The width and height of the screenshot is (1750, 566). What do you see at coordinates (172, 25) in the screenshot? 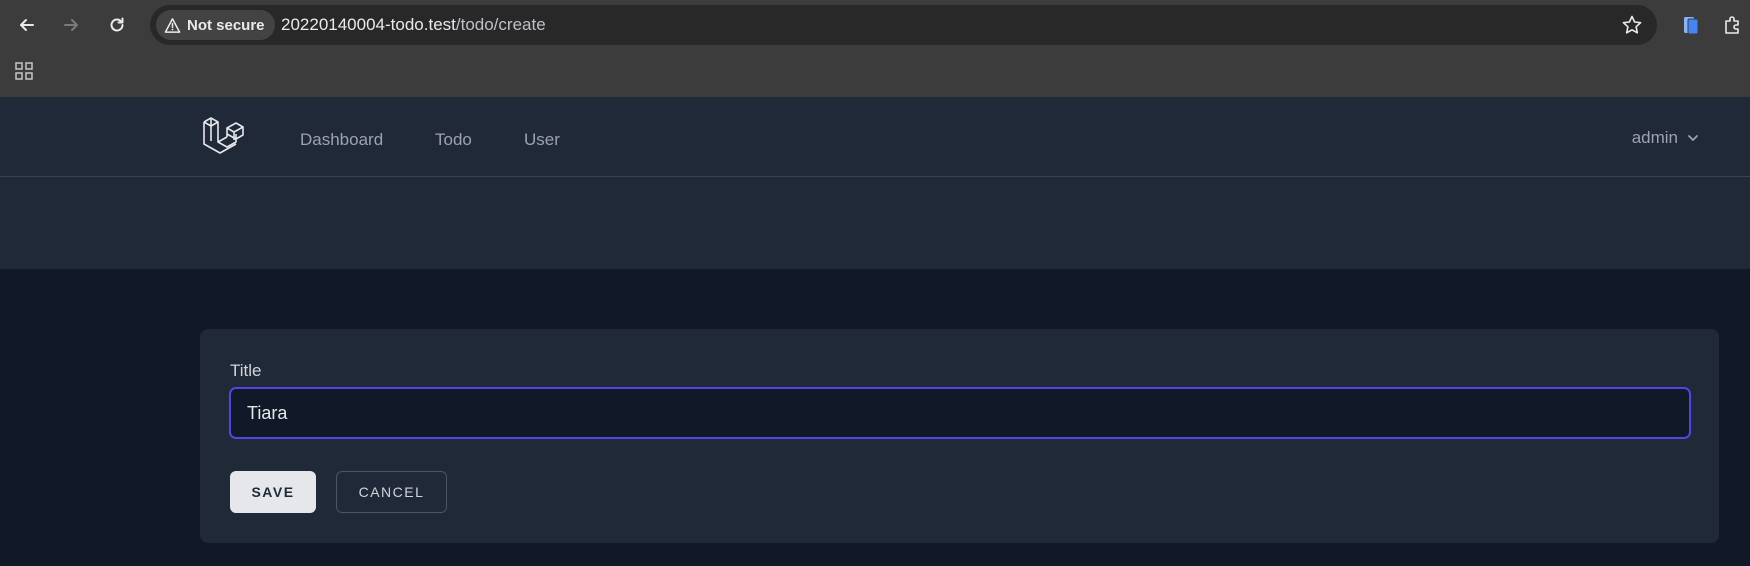
I see `warning-triangle-icon` at bounding box center [172, 25].